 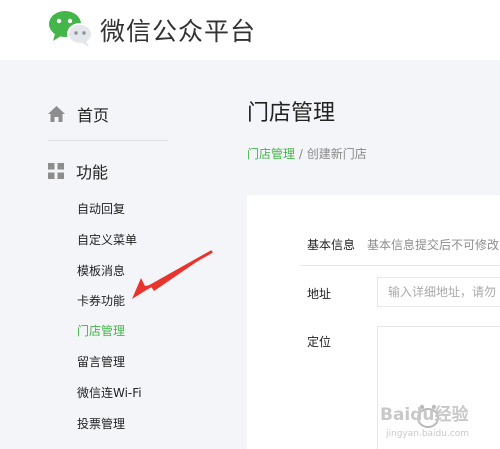 I want to click on breadcrumb: 门店管理 / 创建新门店, so click(x=307, y=153).